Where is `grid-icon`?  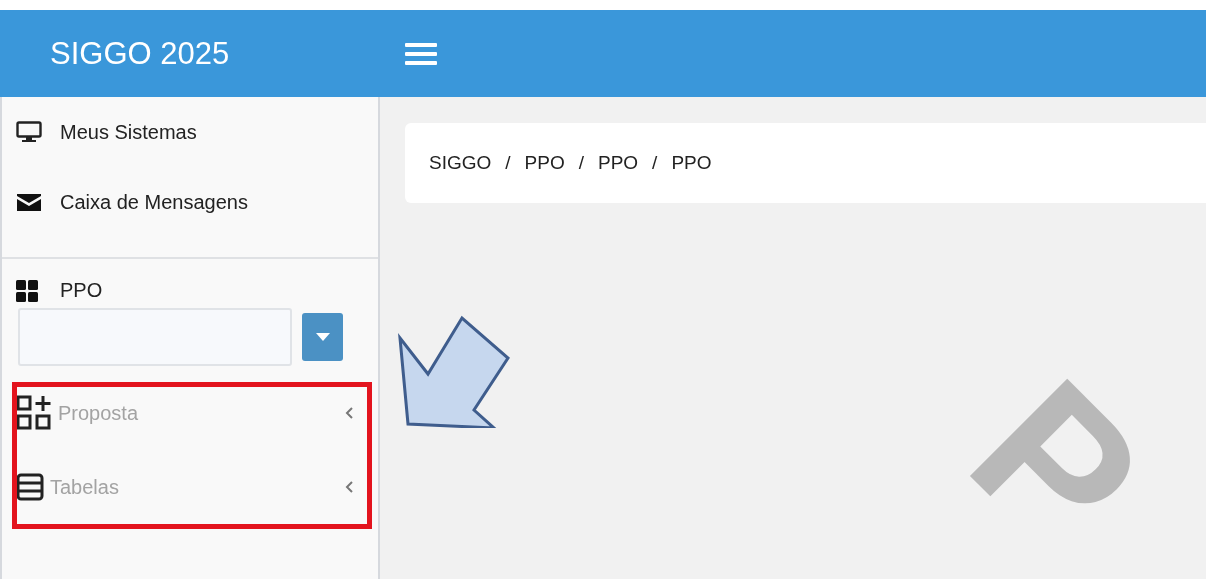
grid-icon is located at coordinates (27, 290).